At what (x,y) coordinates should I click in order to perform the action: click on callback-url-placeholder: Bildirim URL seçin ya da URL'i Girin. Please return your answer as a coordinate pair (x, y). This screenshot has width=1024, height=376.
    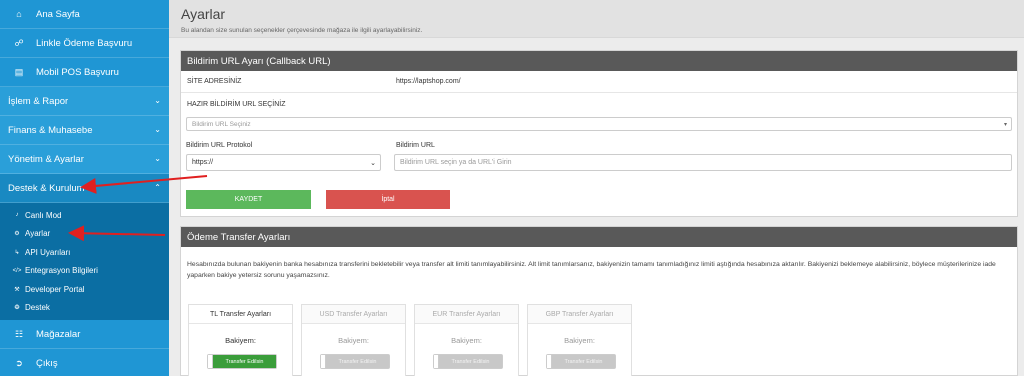
    Looking at the image, I should click on (456, 162).